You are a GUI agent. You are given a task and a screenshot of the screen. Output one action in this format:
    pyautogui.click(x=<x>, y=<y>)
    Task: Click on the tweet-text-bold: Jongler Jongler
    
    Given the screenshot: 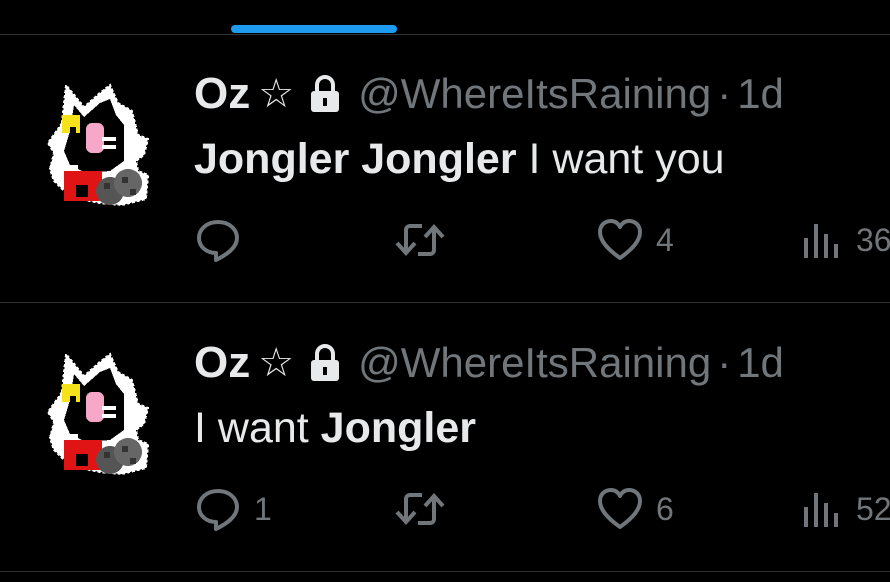 What is the action you would take?
    pyautogui.click(x=355, y=159)
    